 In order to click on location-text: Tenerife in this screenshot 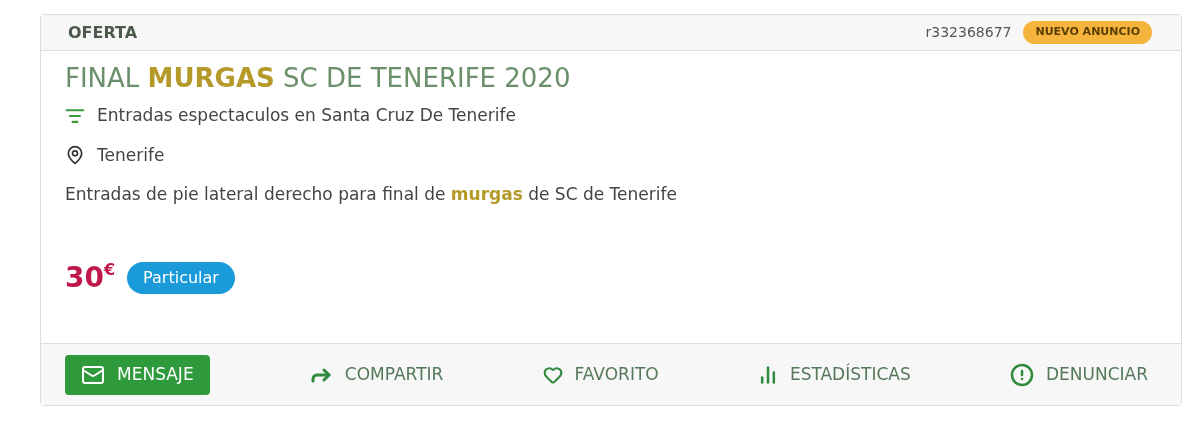, I will do `click(131, 155)`.